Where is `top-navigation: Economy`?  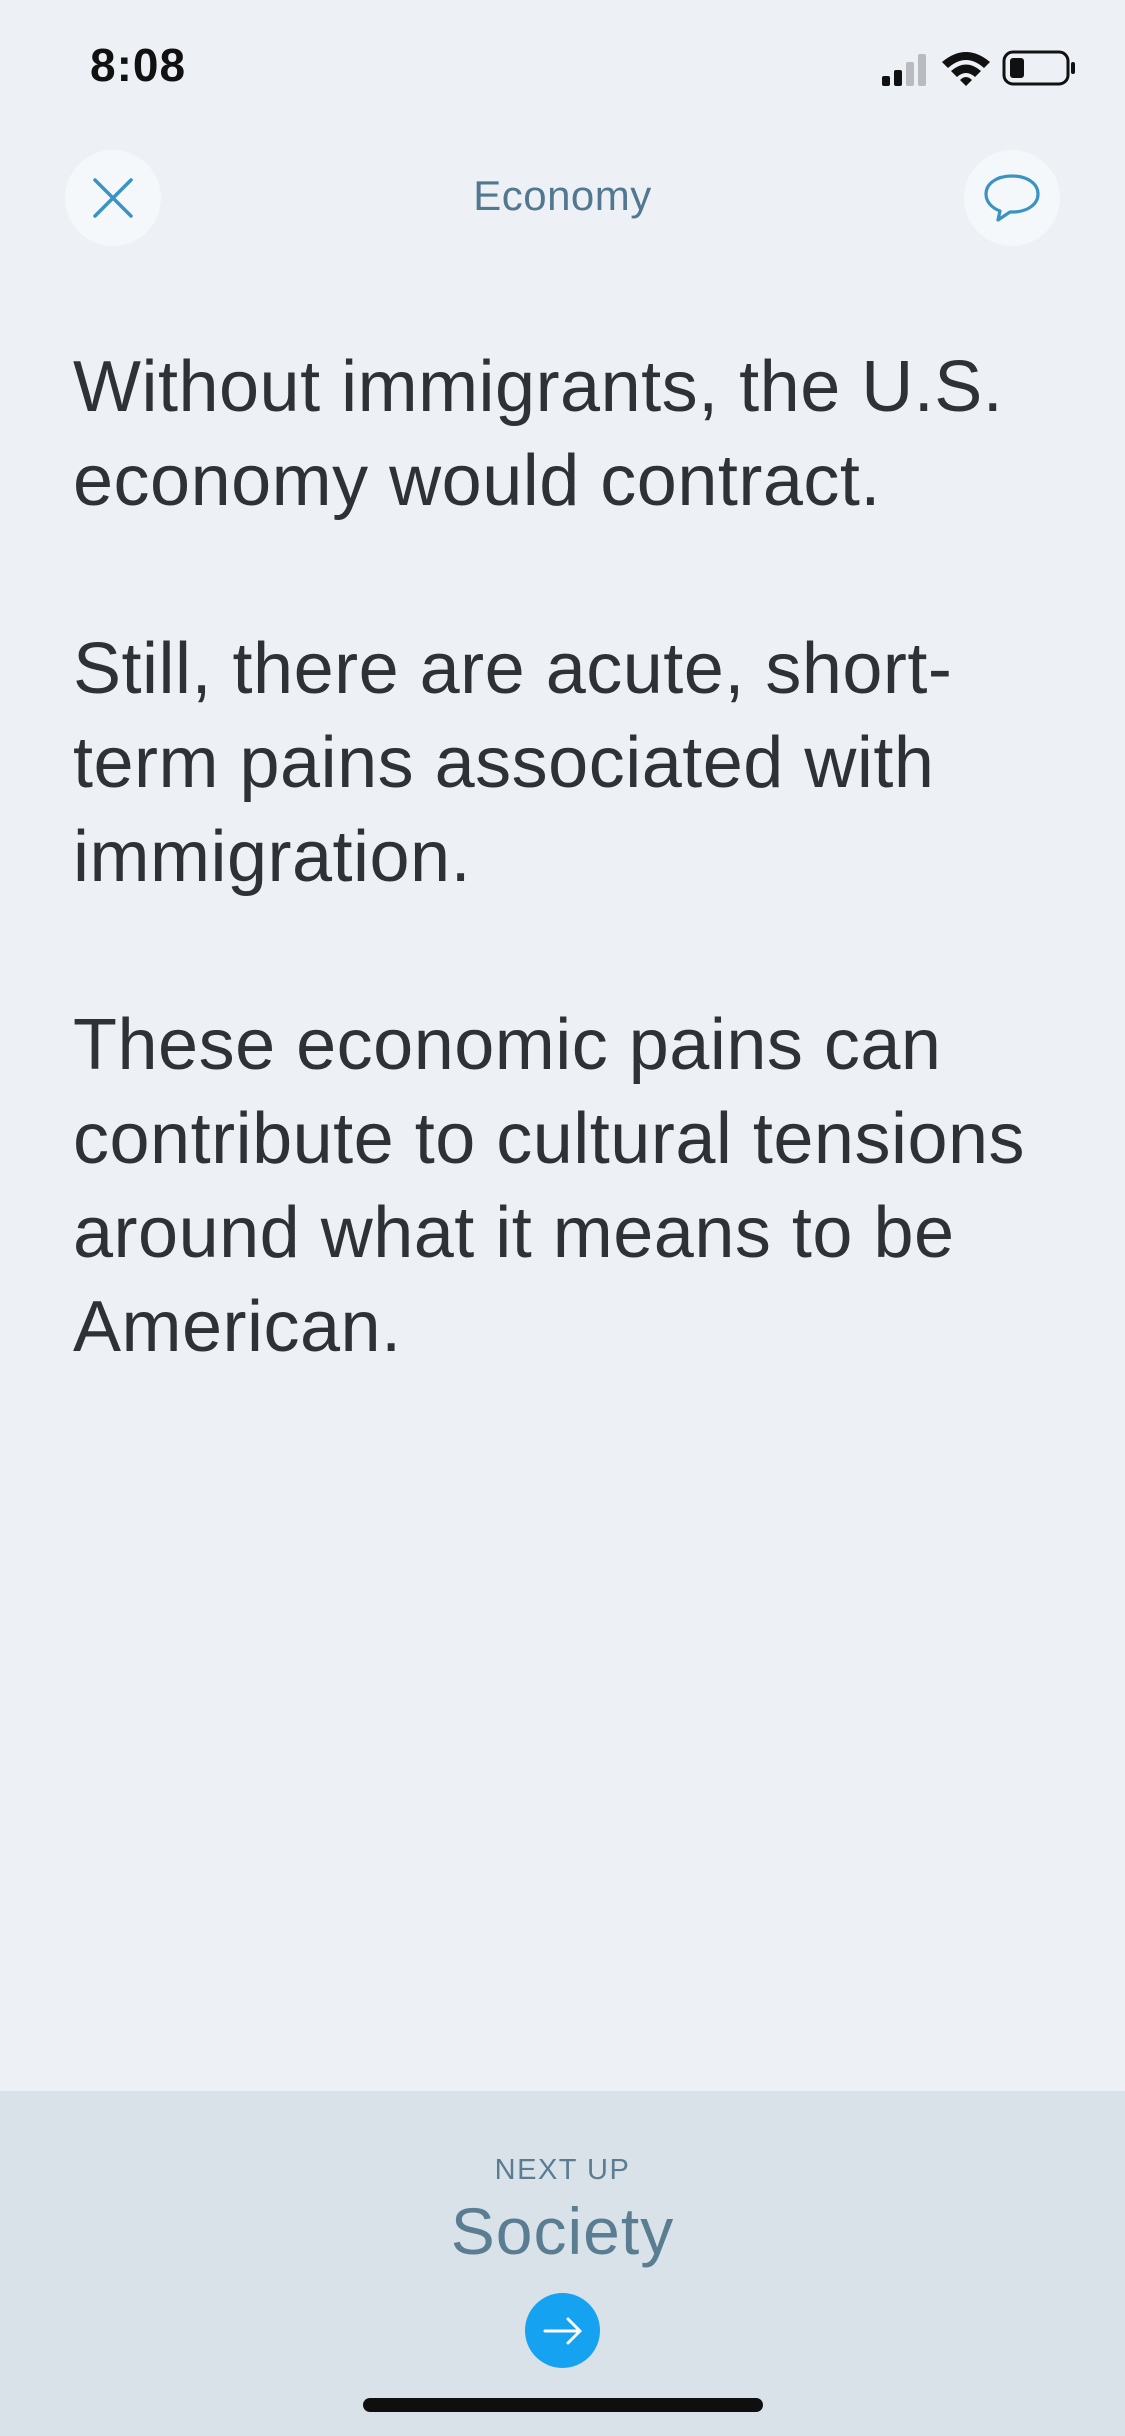
top-navigation: Economy is located at coordinates (562, 200).